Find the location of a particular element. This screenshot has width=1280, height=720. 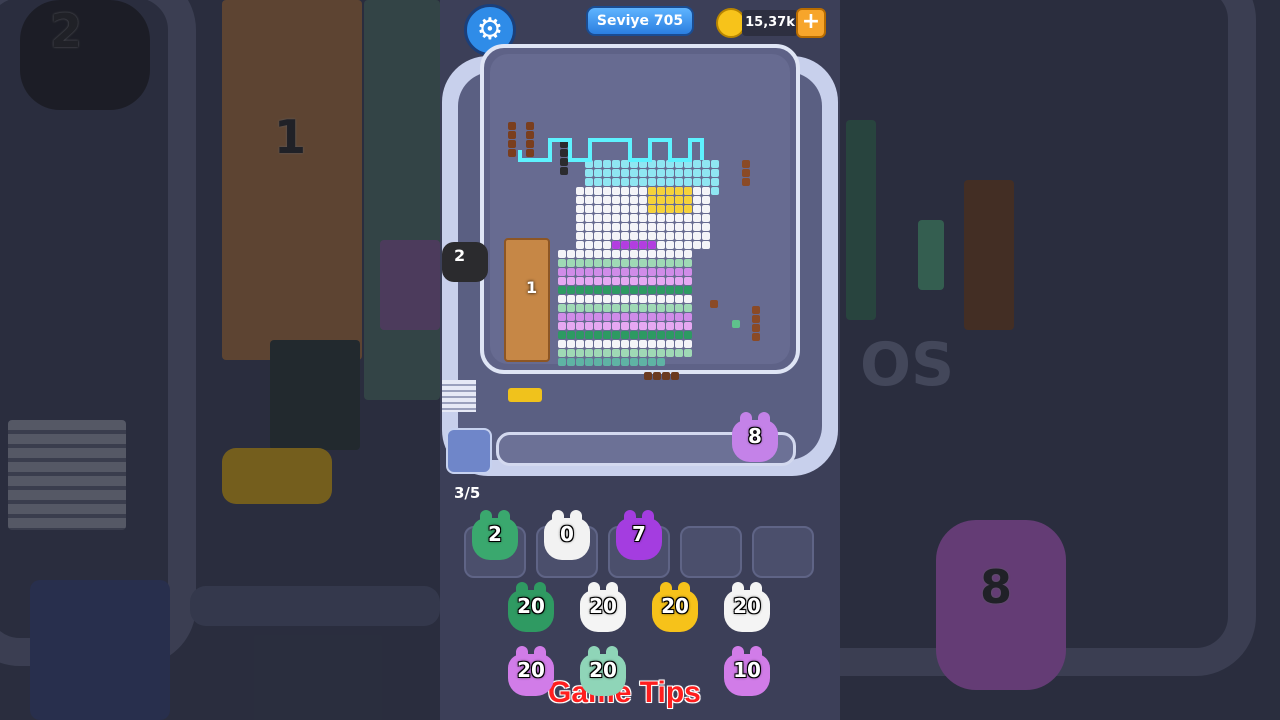

queue-character: 10 is located at coordinates (747, 671).